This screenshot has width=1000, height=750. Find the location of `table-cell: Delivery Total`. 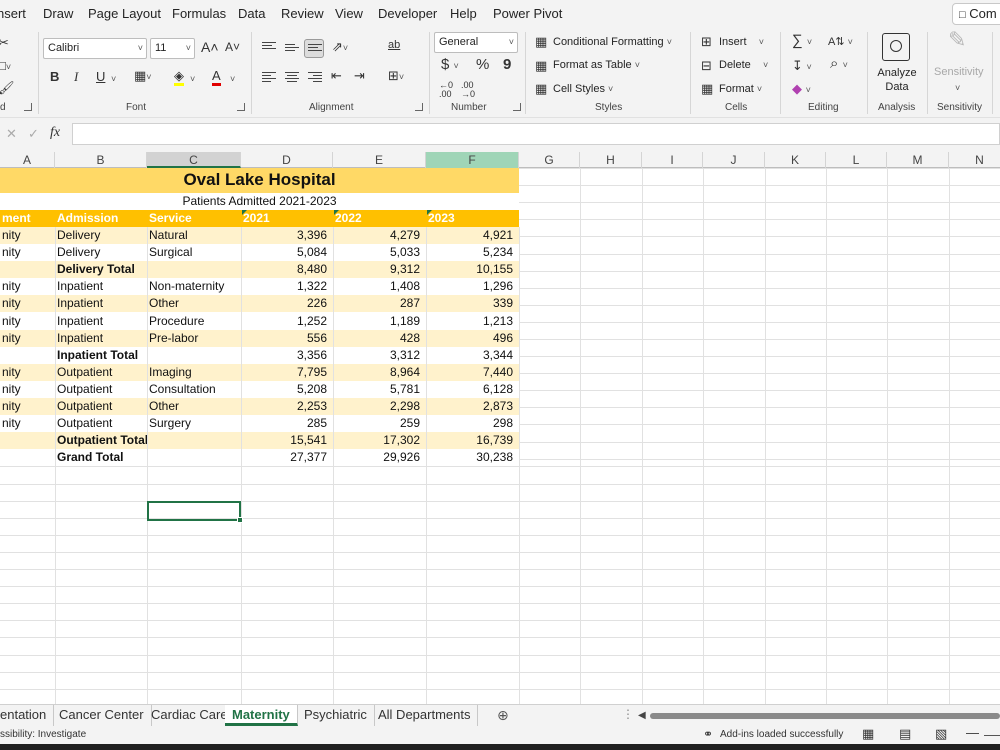

table-cell: Delivery Total is located at coordinates (101, 269).